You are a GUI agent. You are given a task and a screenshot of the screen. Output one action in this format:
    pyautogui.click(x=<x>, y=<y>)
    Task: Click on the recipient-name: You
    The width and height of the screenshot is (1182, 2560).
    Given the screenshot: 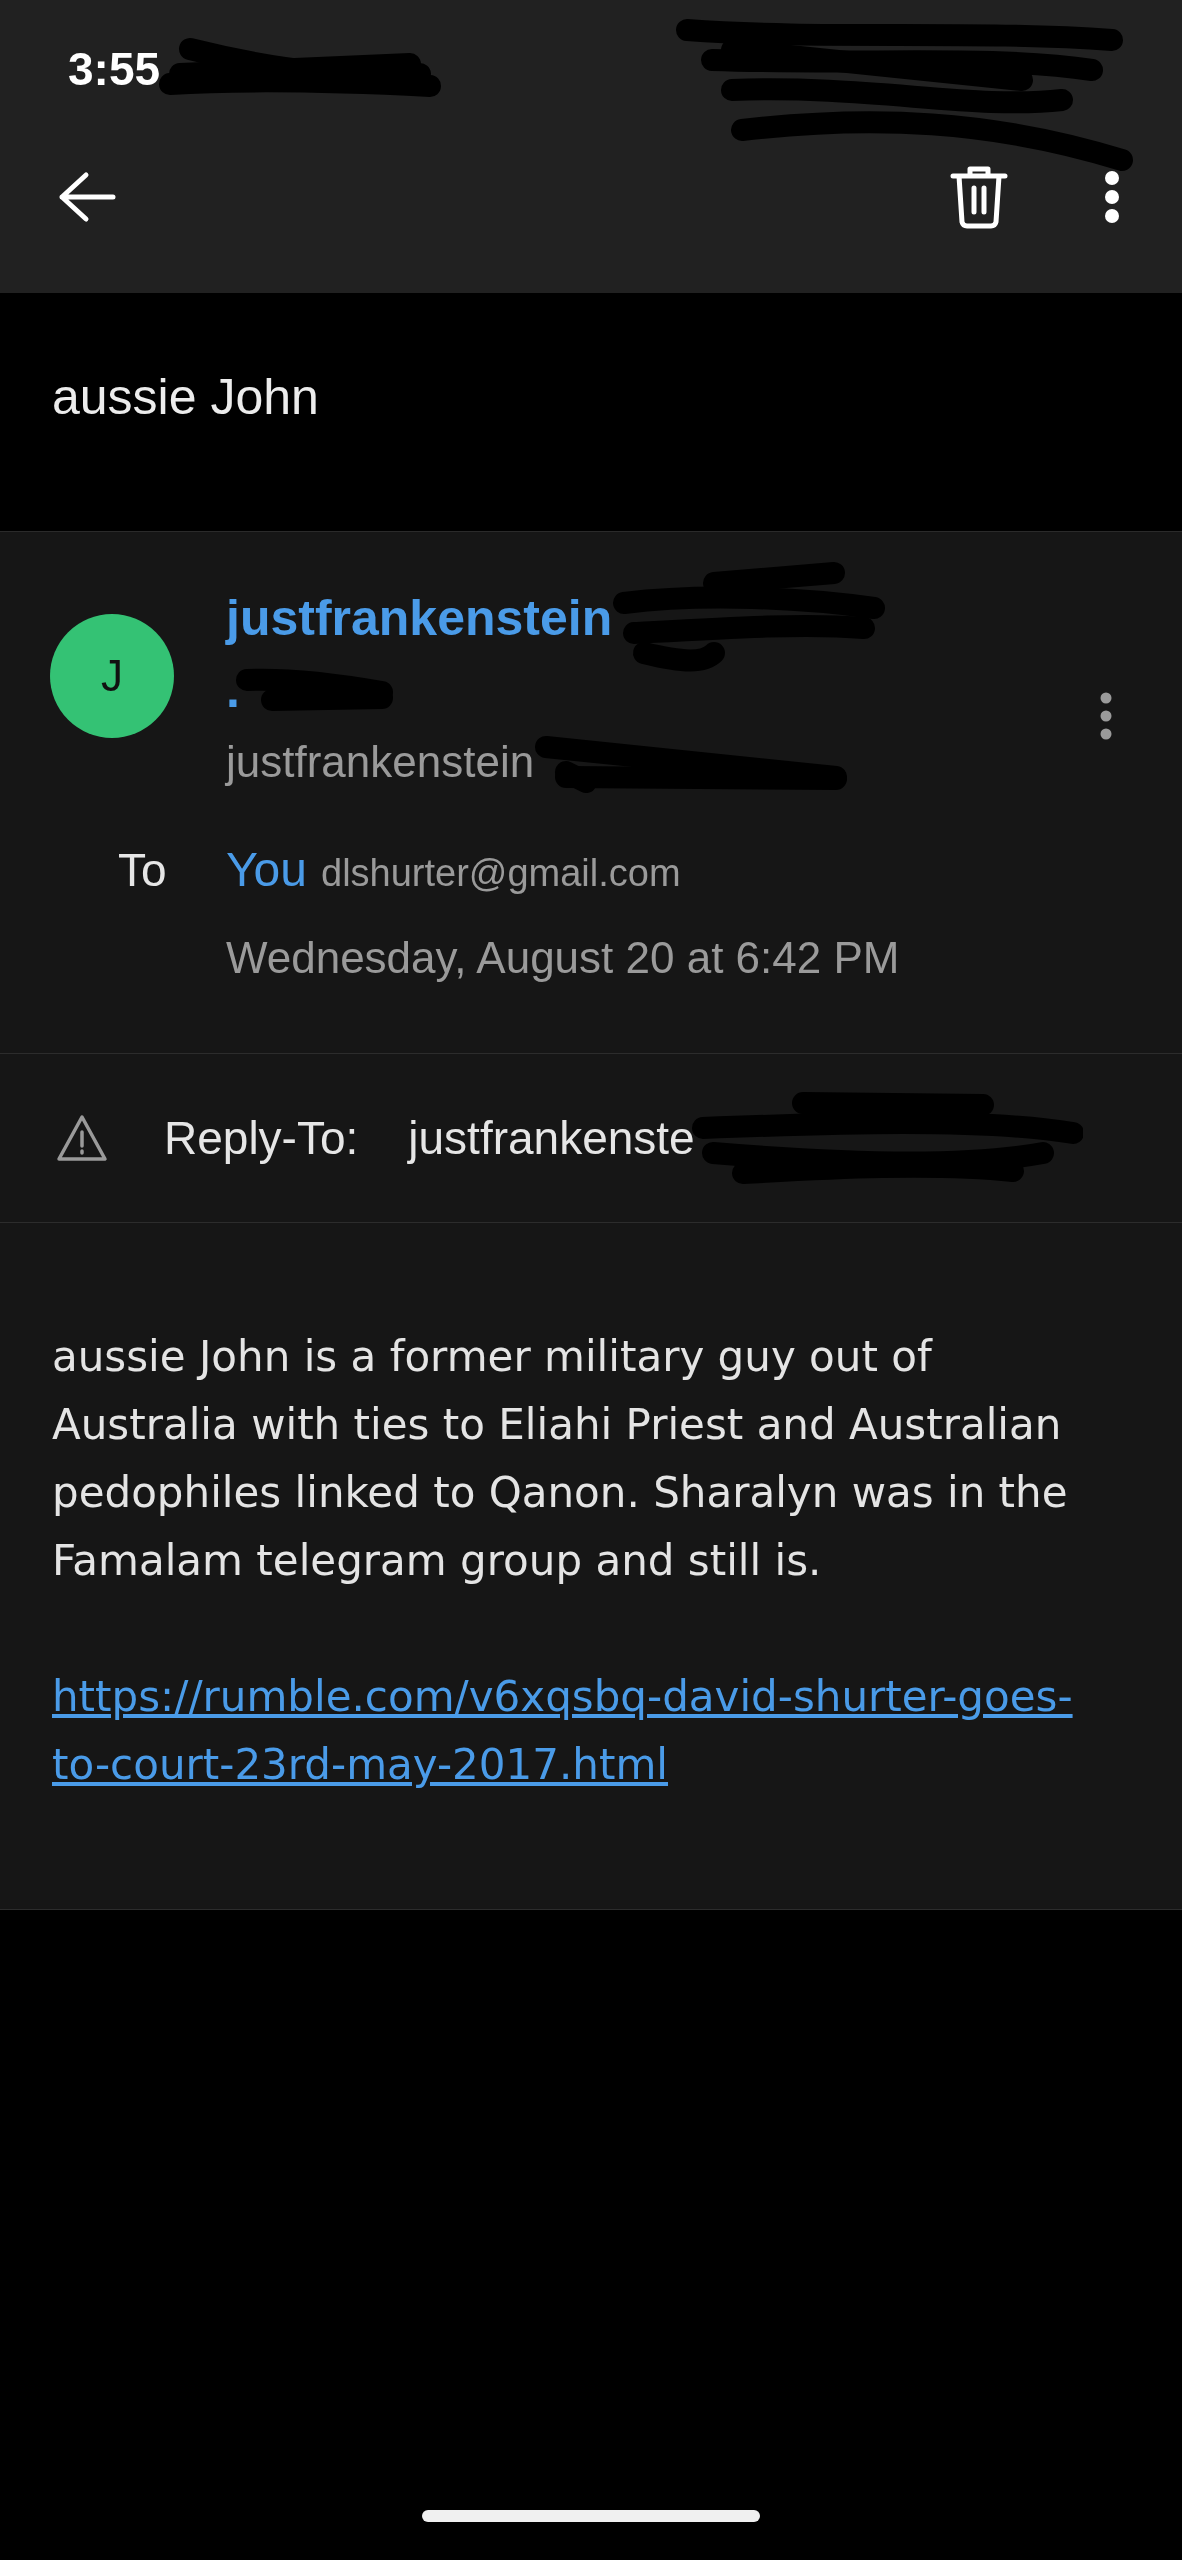 What is the action you would take?
    pyautogui.click(x=266, y=869)
    